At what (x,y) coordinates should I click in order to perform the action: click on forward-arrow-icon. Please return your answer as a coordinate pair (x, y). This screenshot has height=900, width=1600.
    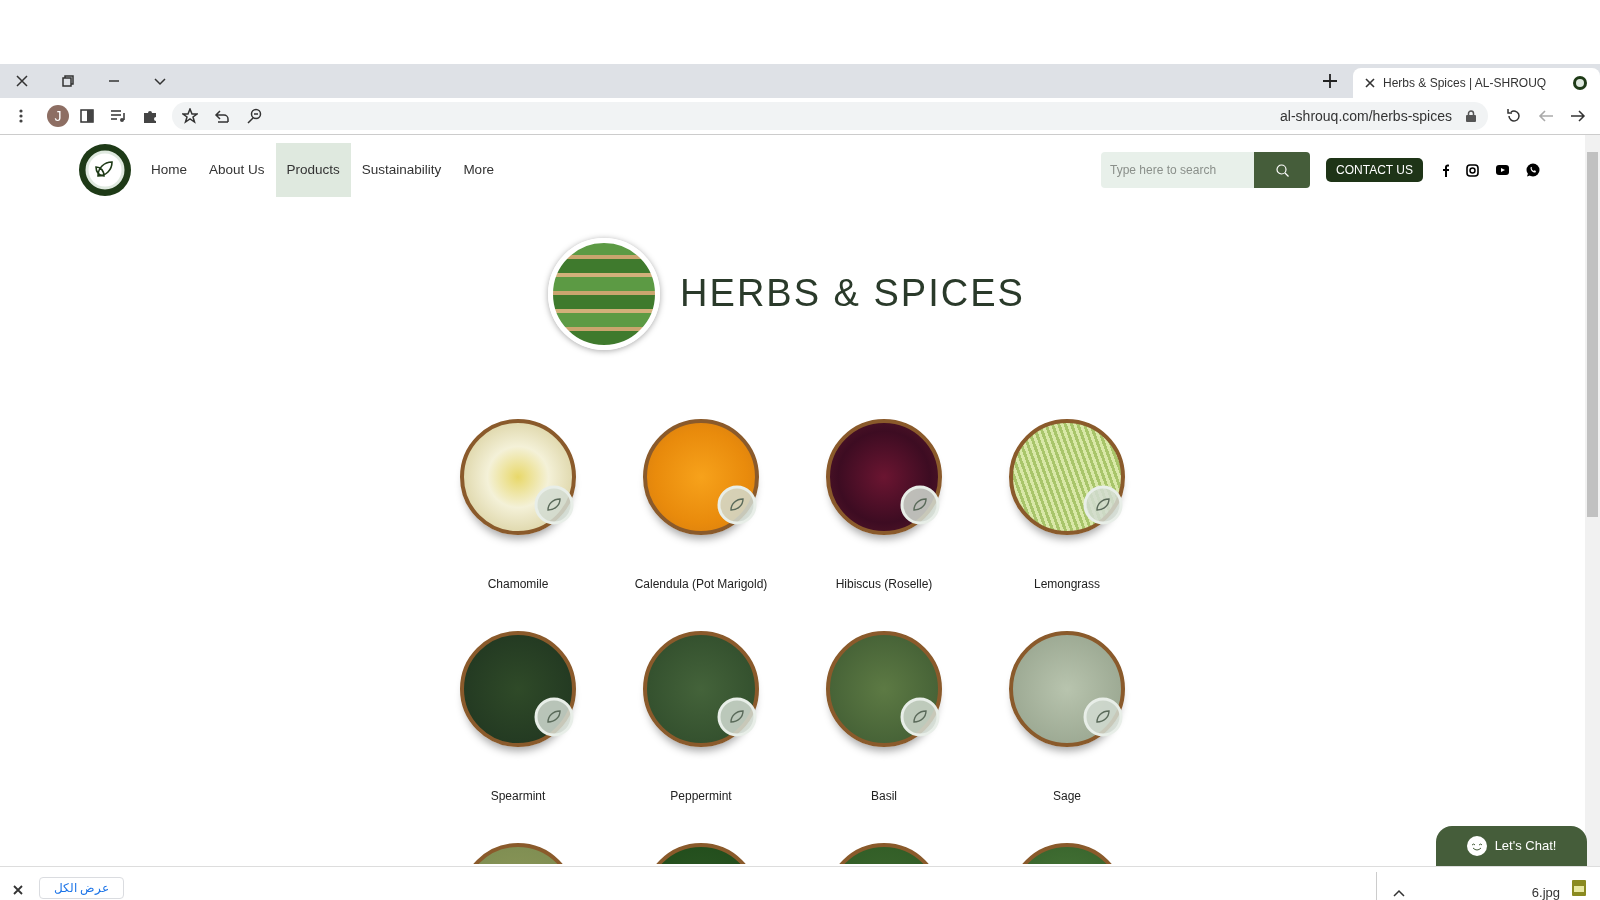
    Looking at the image, I should click on (1578, 116).